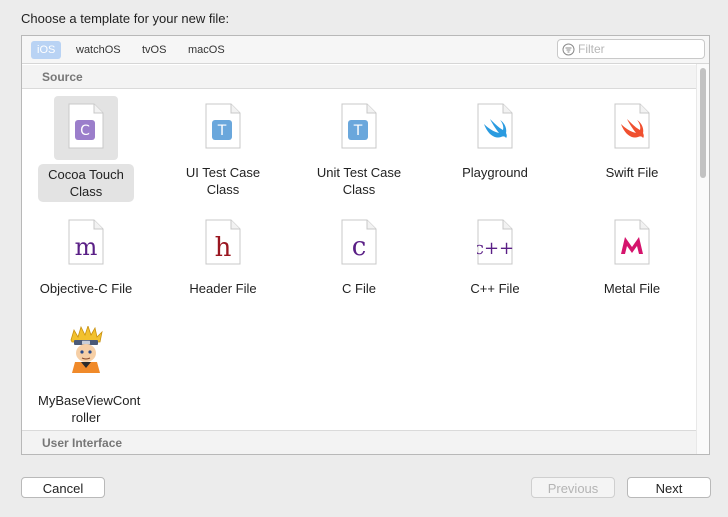 Image resolution: width=728 pixels, height=517 pixels. Describe the element at coordinates (495, 150) in the screenshot. I see `template-playground: Playground` at that location.